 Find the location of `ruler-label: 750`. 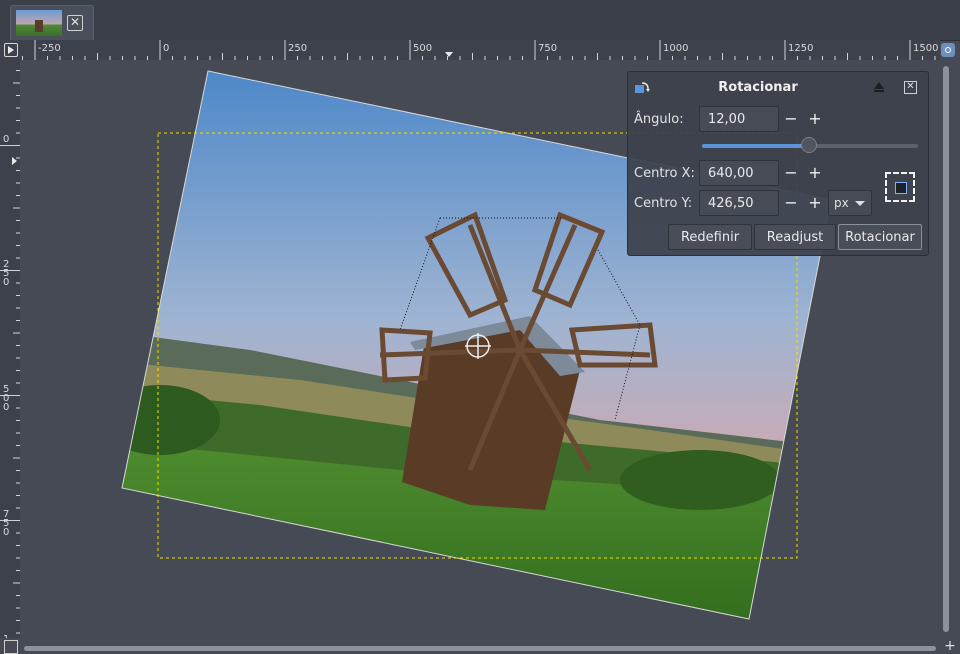

ruler-label: 750 is located at coordinates (547, 48).